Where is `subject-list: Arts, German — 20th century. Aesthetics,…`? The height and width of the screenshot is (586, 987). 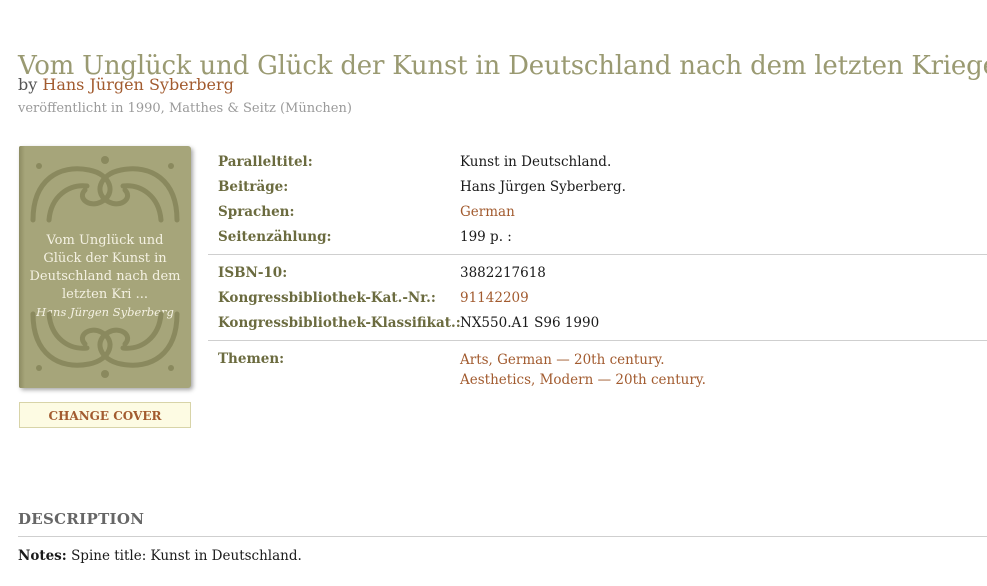
subject-list: Arts, German — 20th century. Aesthetics,… is located at coordinates (723, 368).